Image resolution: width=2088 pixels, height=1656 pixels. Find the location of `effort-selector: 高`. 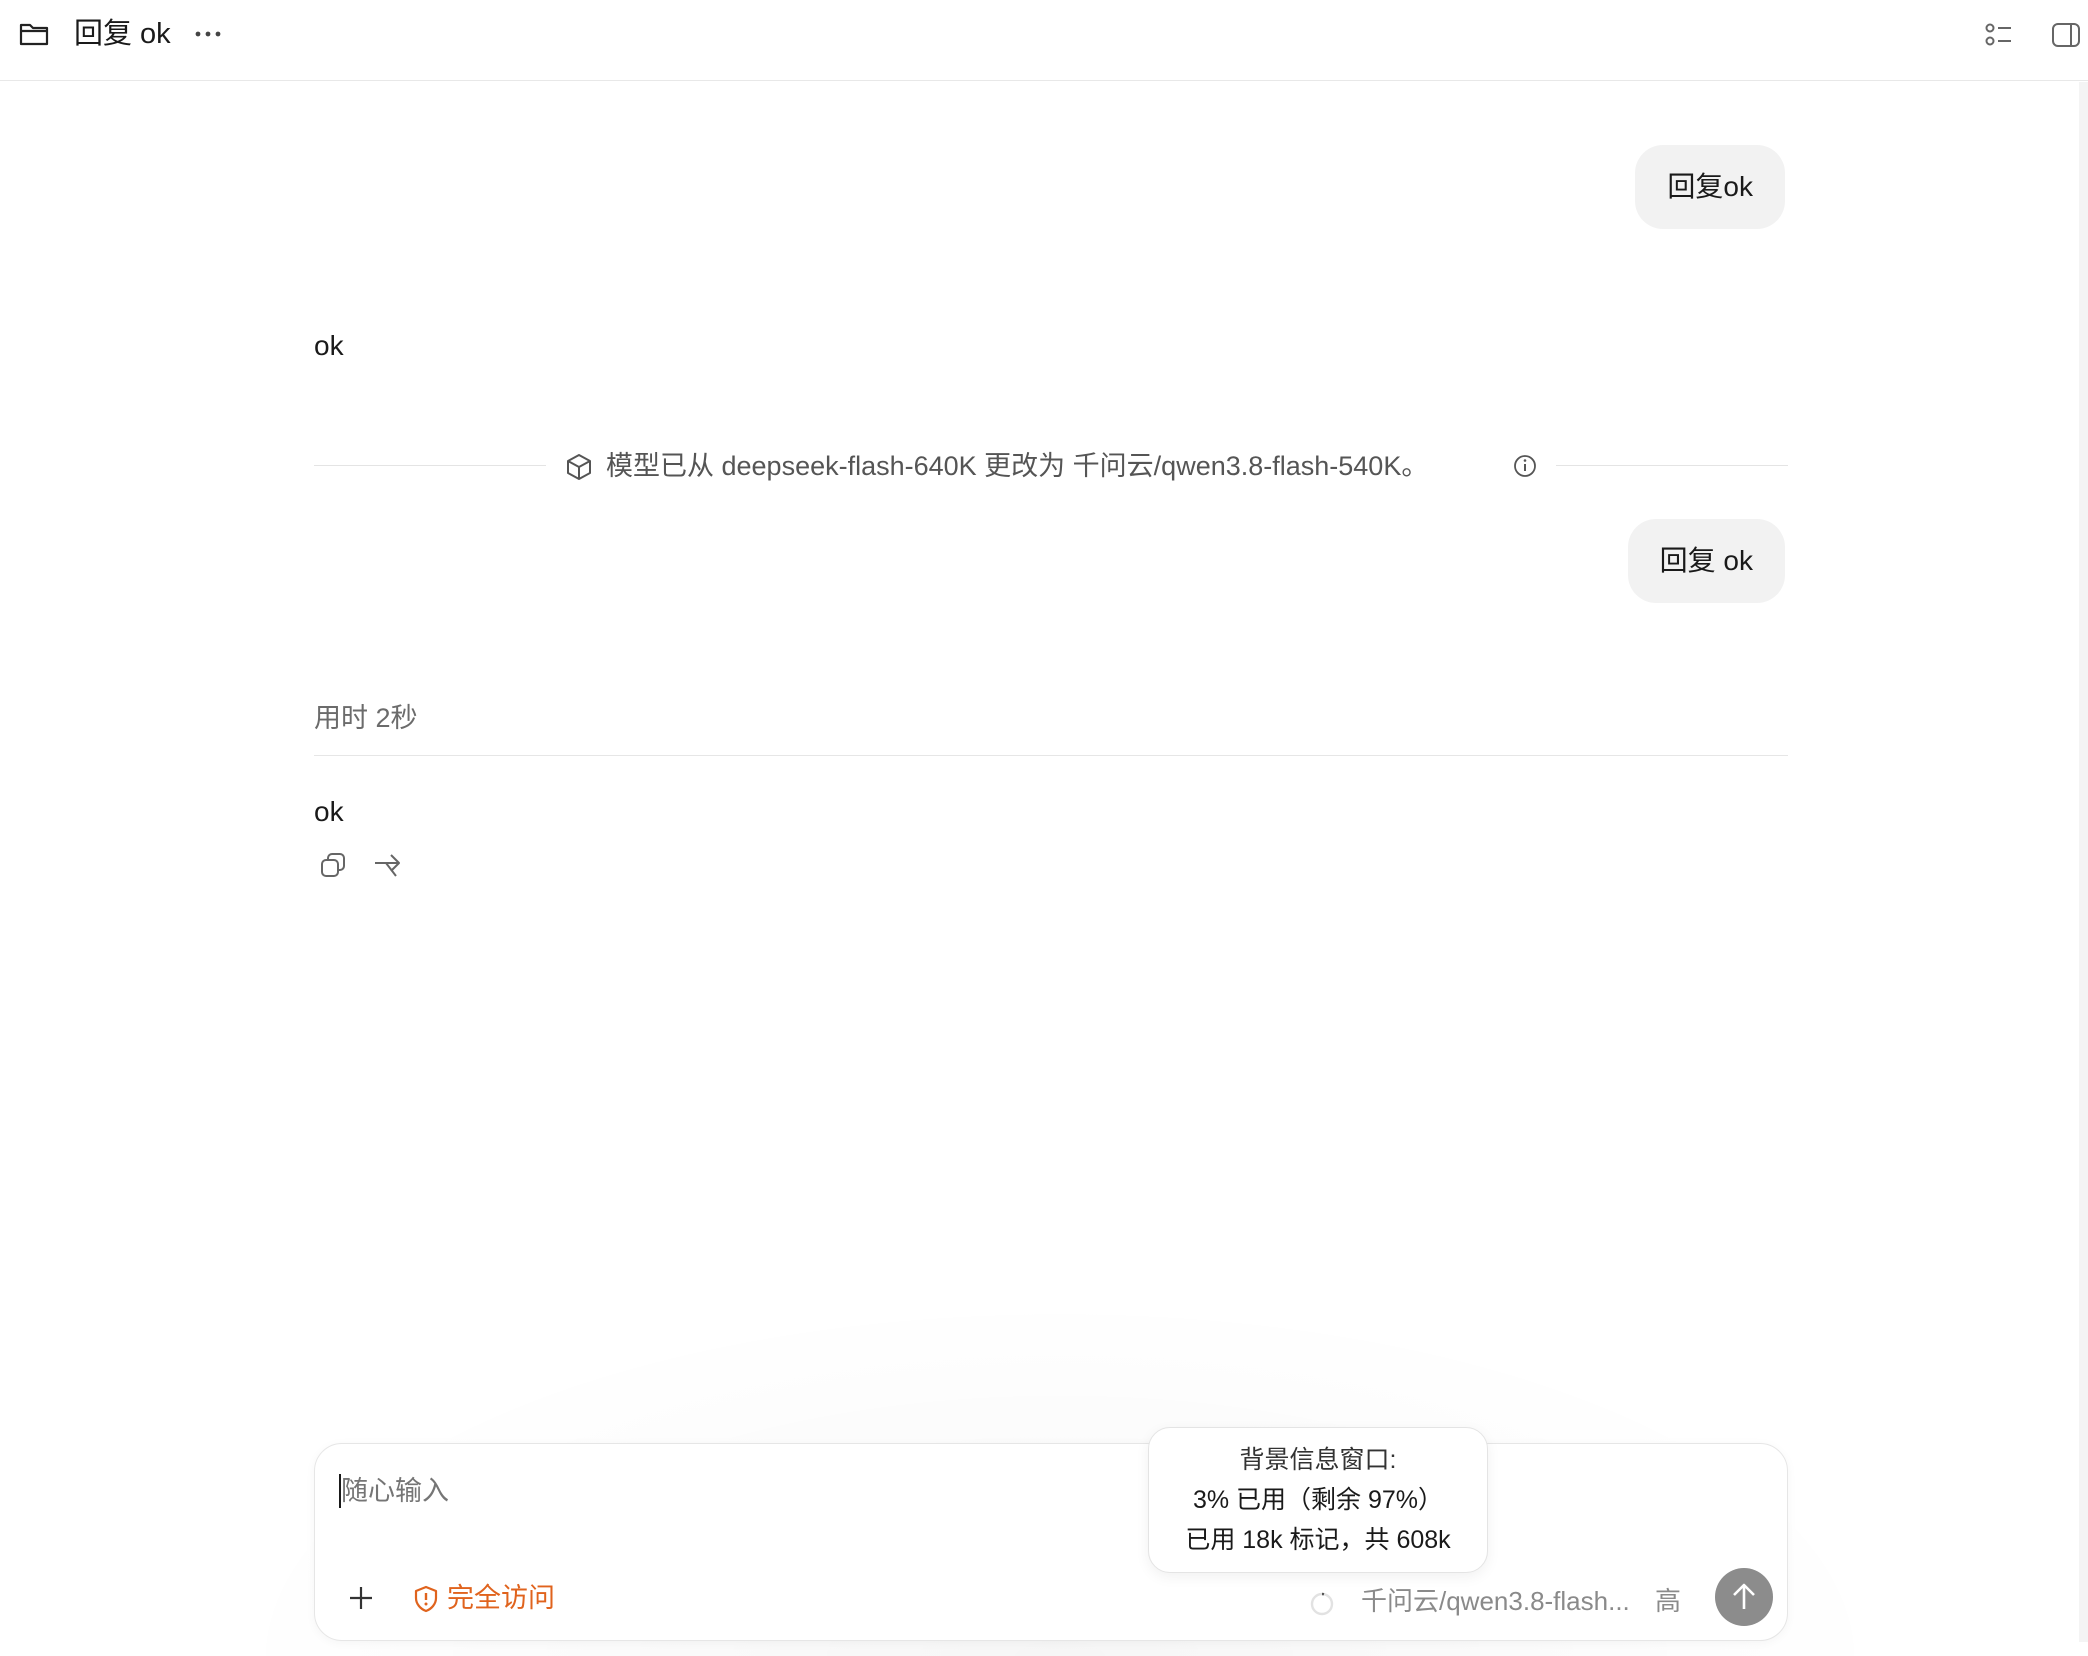

effort-selector: 高 is located at coordinates (1668, 1601).